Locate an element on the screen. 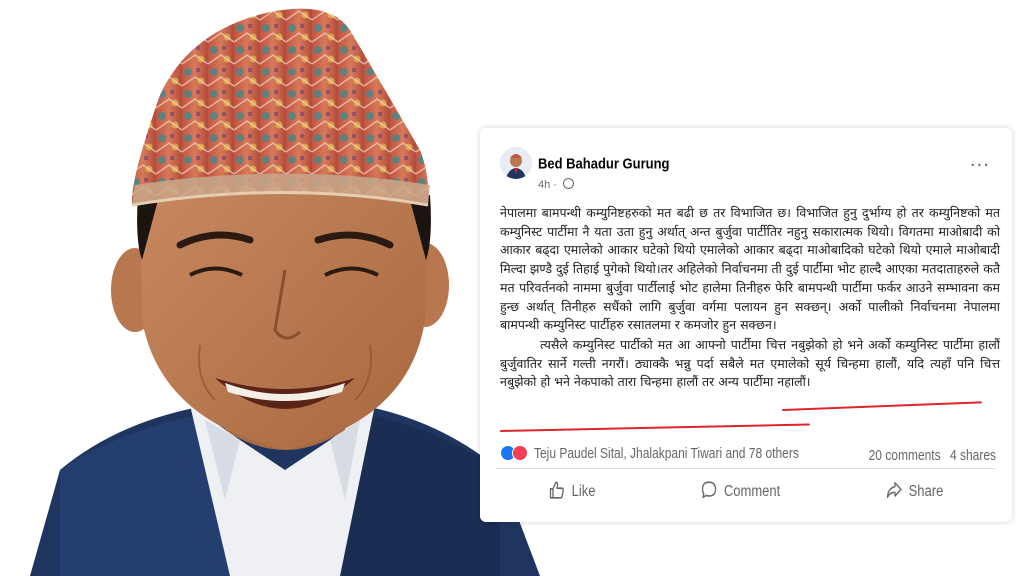 The height and width of the screenshot is (576, 1024). globe-icon is located at coordinates (569, 183).